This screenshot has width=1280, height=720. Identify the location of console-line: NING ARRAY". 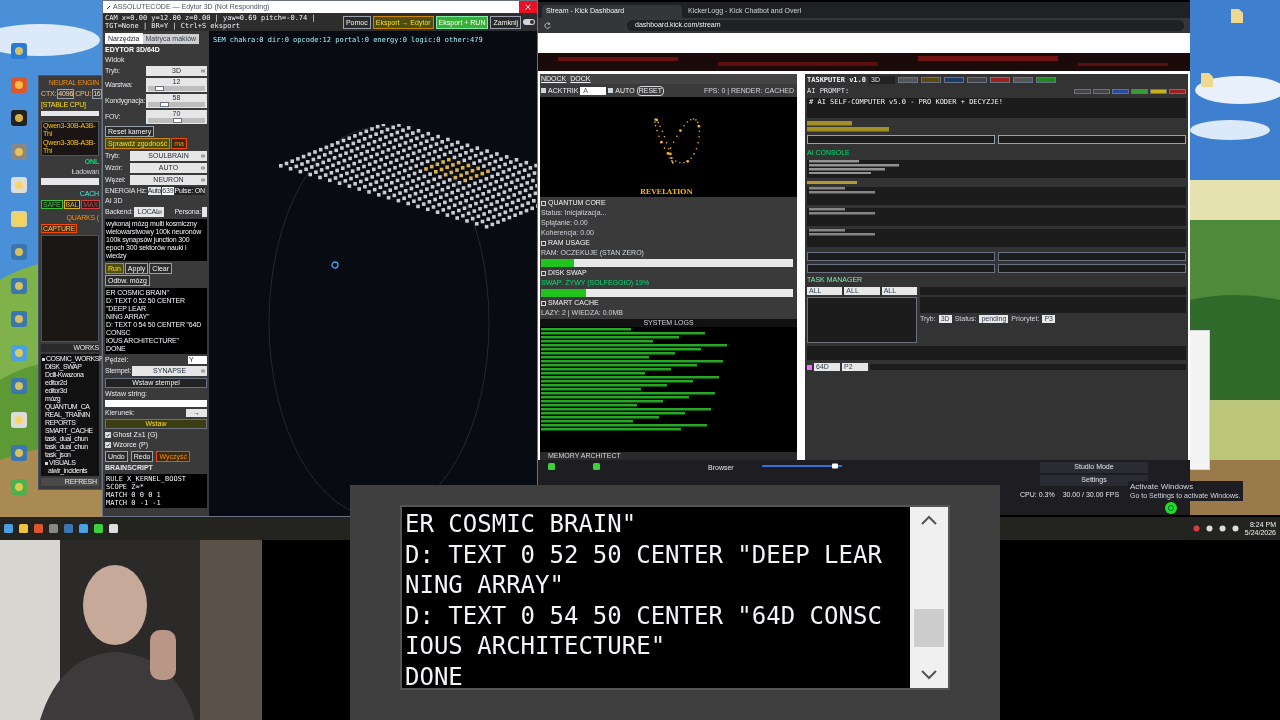
(485, 585).